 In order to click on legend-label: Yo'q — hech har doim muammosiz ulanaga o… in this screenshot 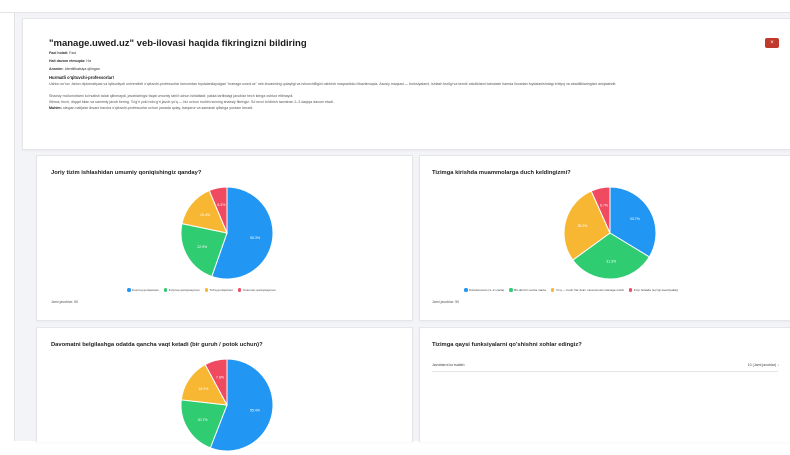, I will do `click(589, 290)`.